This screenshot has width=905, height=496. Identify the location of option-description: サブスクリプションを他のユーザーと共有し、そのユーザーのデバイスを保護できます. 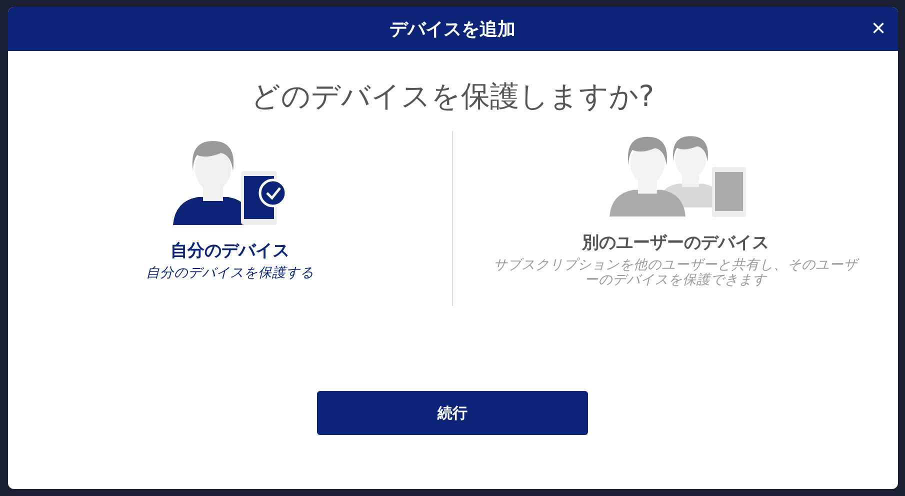
(676, 273).